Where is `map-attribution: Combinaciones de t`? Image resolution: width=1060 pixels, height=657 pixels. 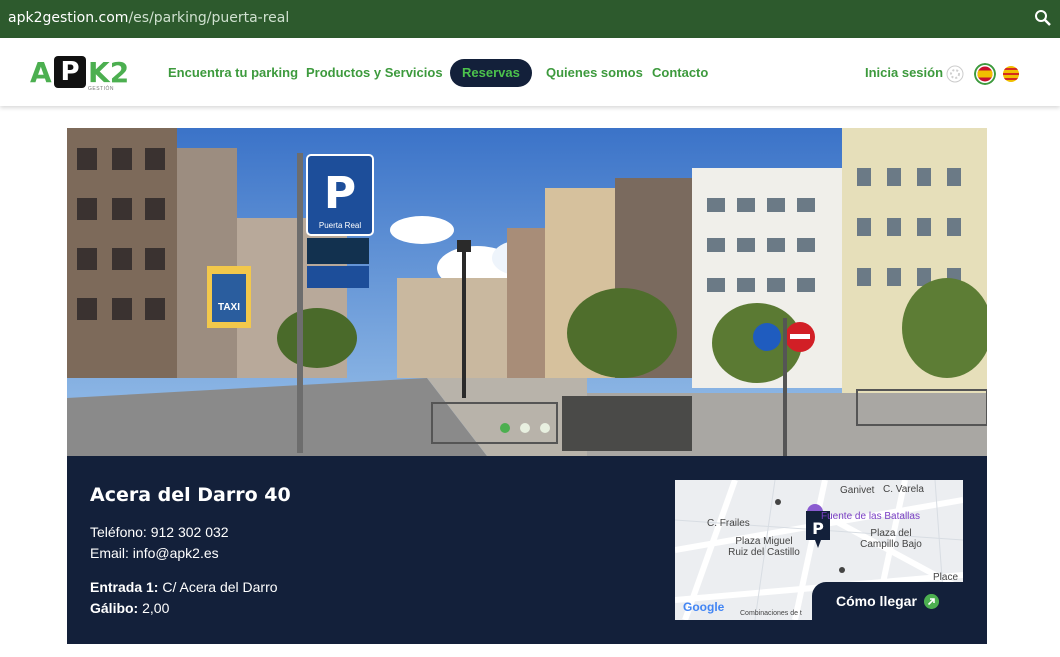 map-attribution: Combinaciones de t is located at coordinates (771, 613).